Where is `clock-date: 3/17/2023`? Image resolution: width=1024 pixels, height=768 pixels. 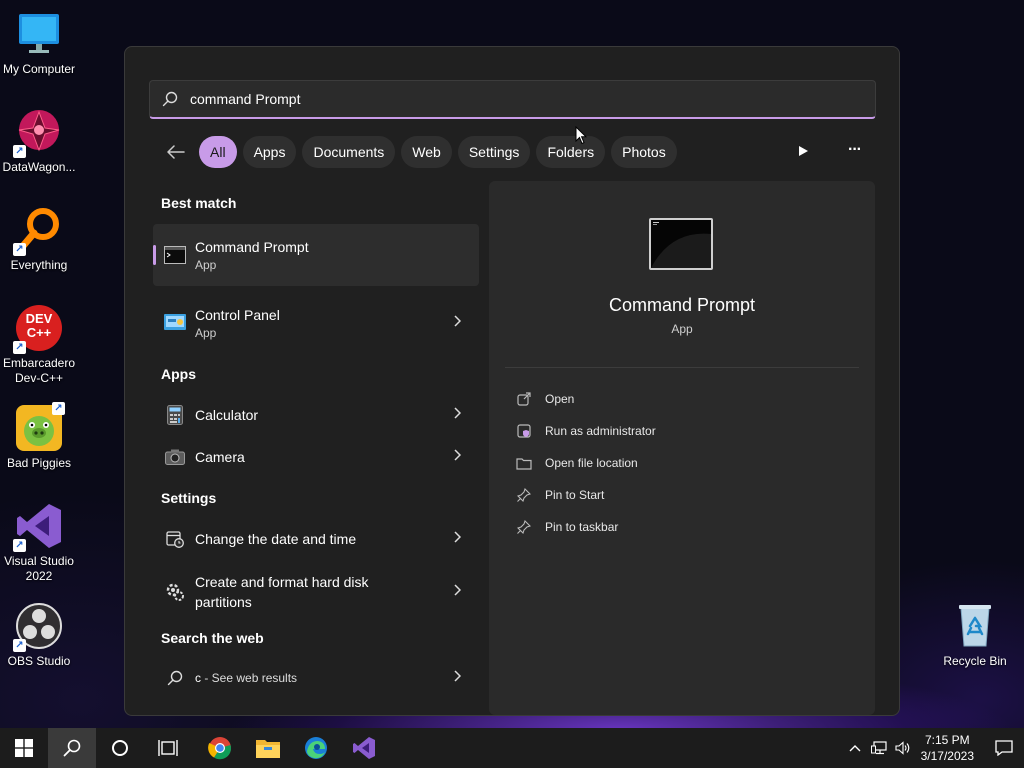
clock-date: 3/17/2023 is located at coordinates (947, 756).